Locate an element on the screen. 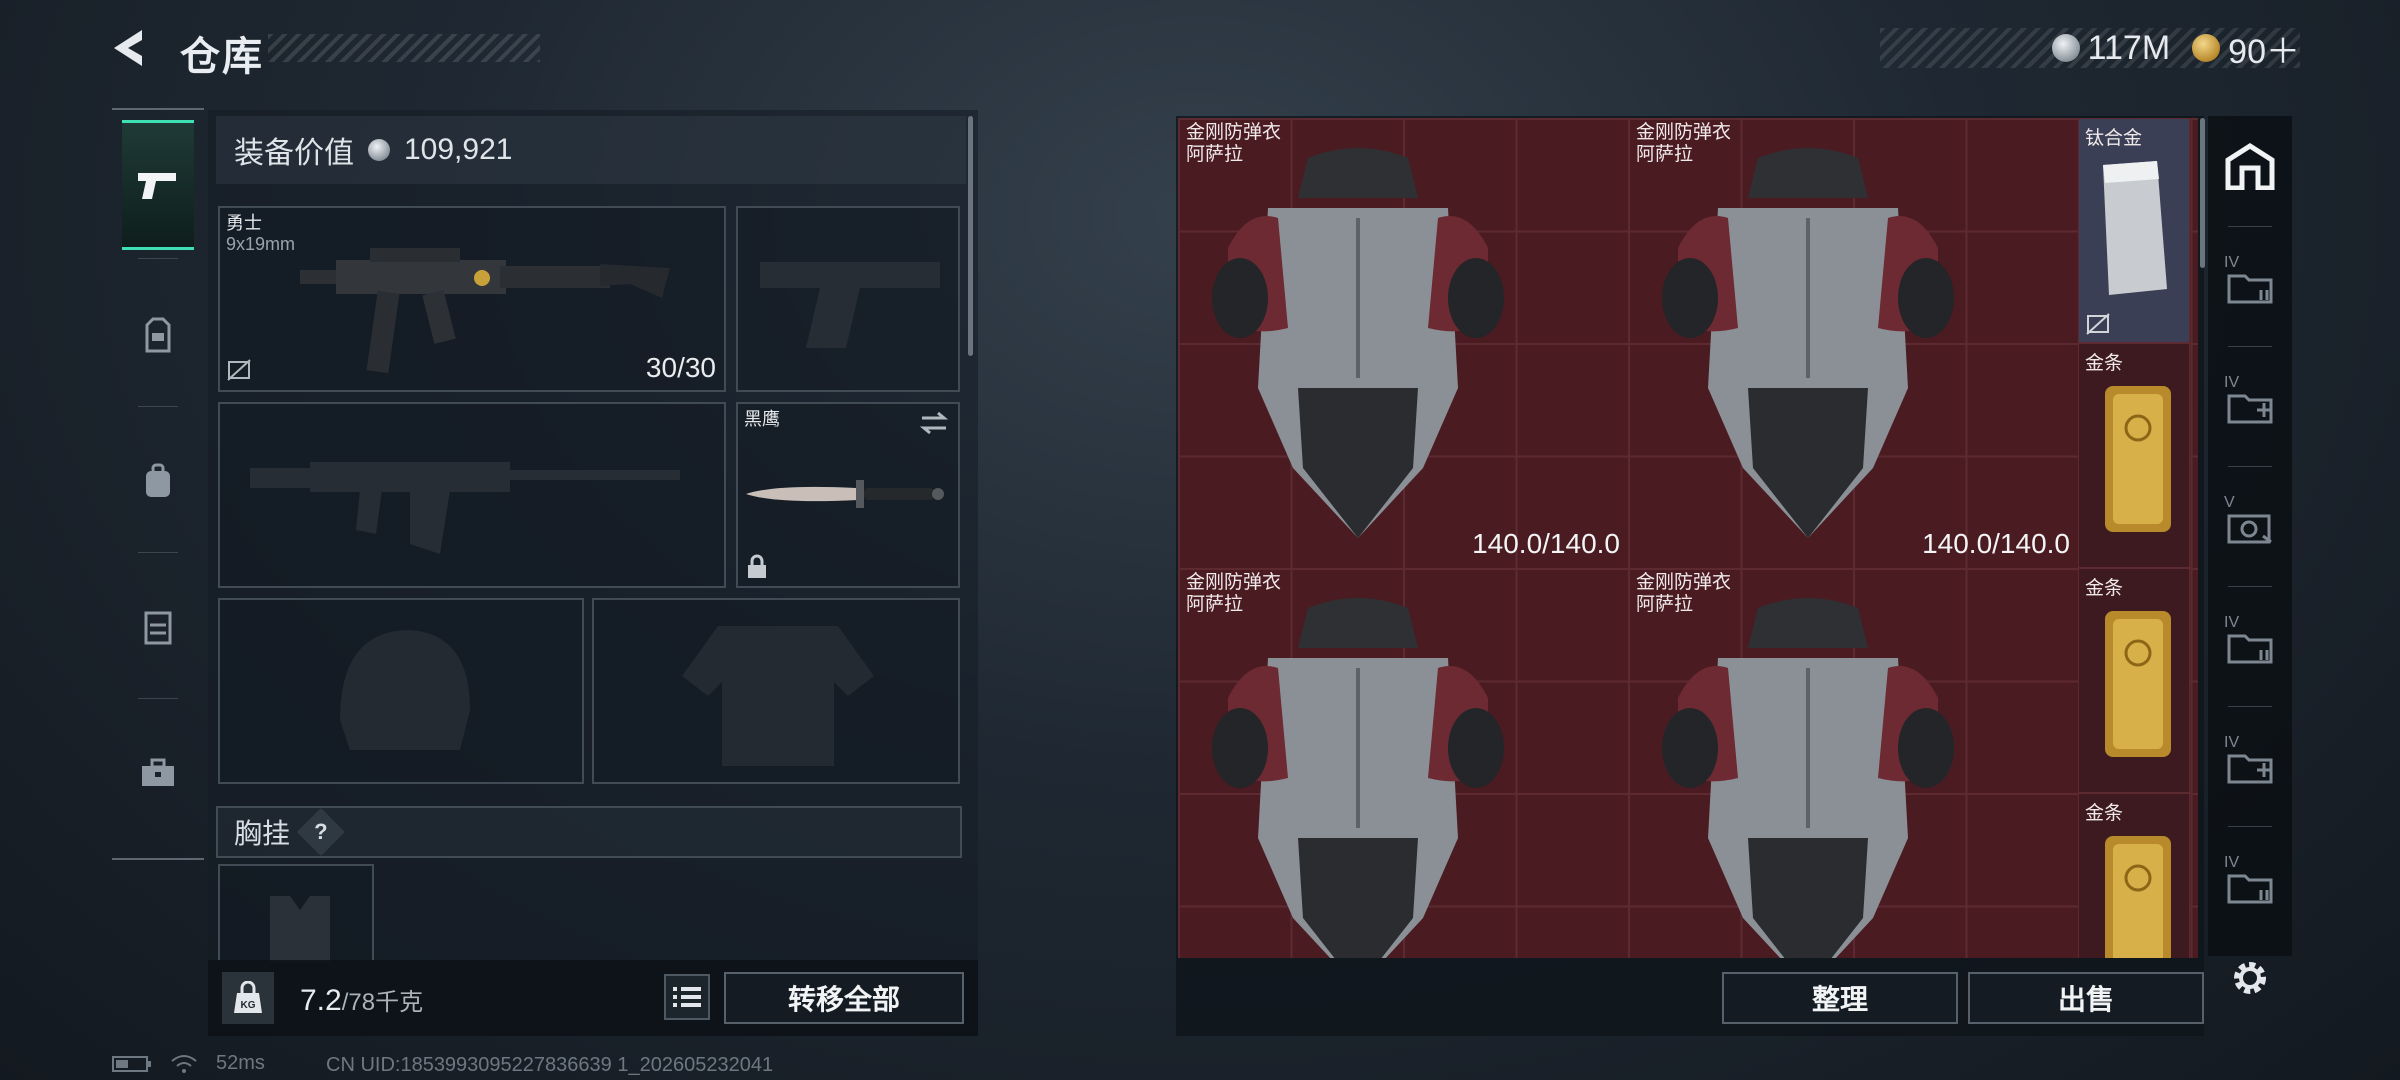  wifi-icon is located at coordinates (184, 1063).